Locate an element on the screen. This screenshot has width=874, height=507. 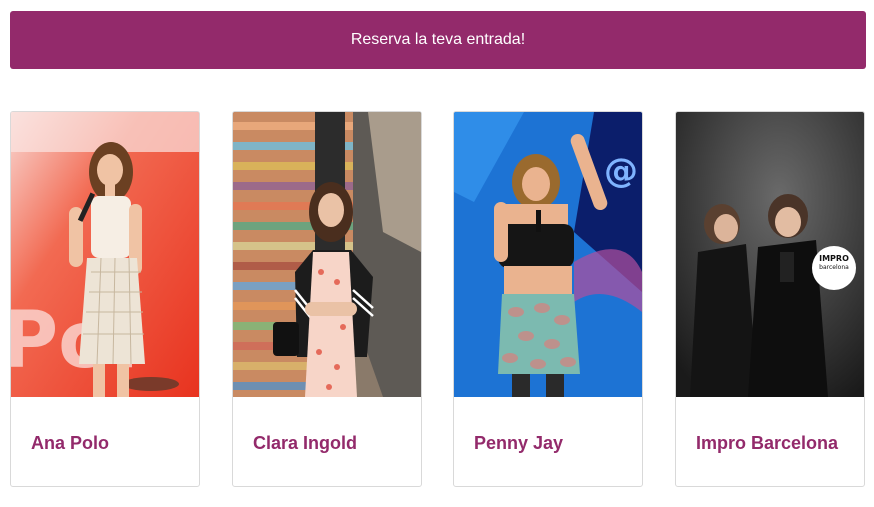
performer-name: Penny Jay is located at coordinates (519, 443).